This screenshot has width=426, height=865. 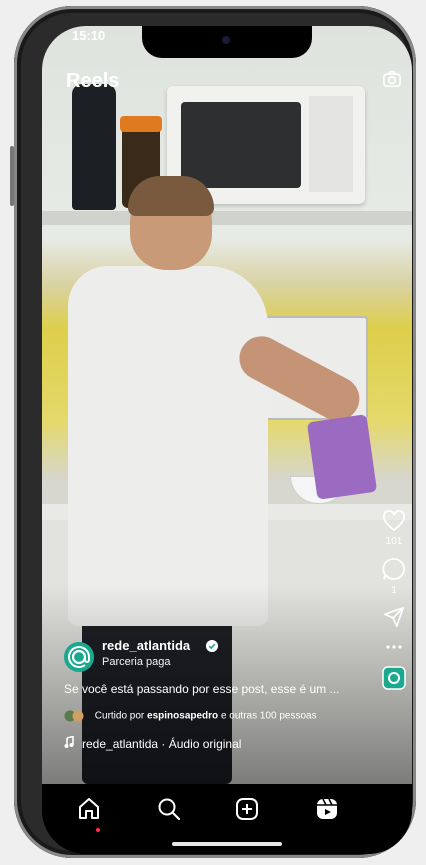 What do you see at coordinates (327, 809) in the screenshot?
I see `reels-icon` at bounding box center [327, 809].